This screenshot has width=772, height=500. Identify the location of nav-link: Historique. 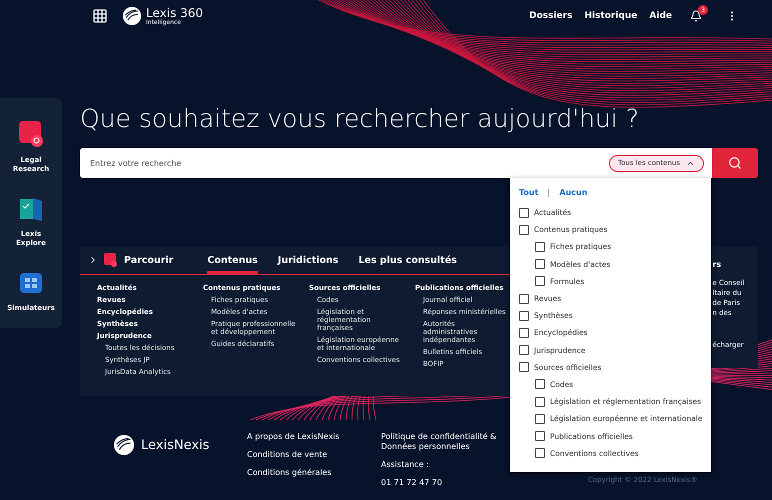
(611, 16).